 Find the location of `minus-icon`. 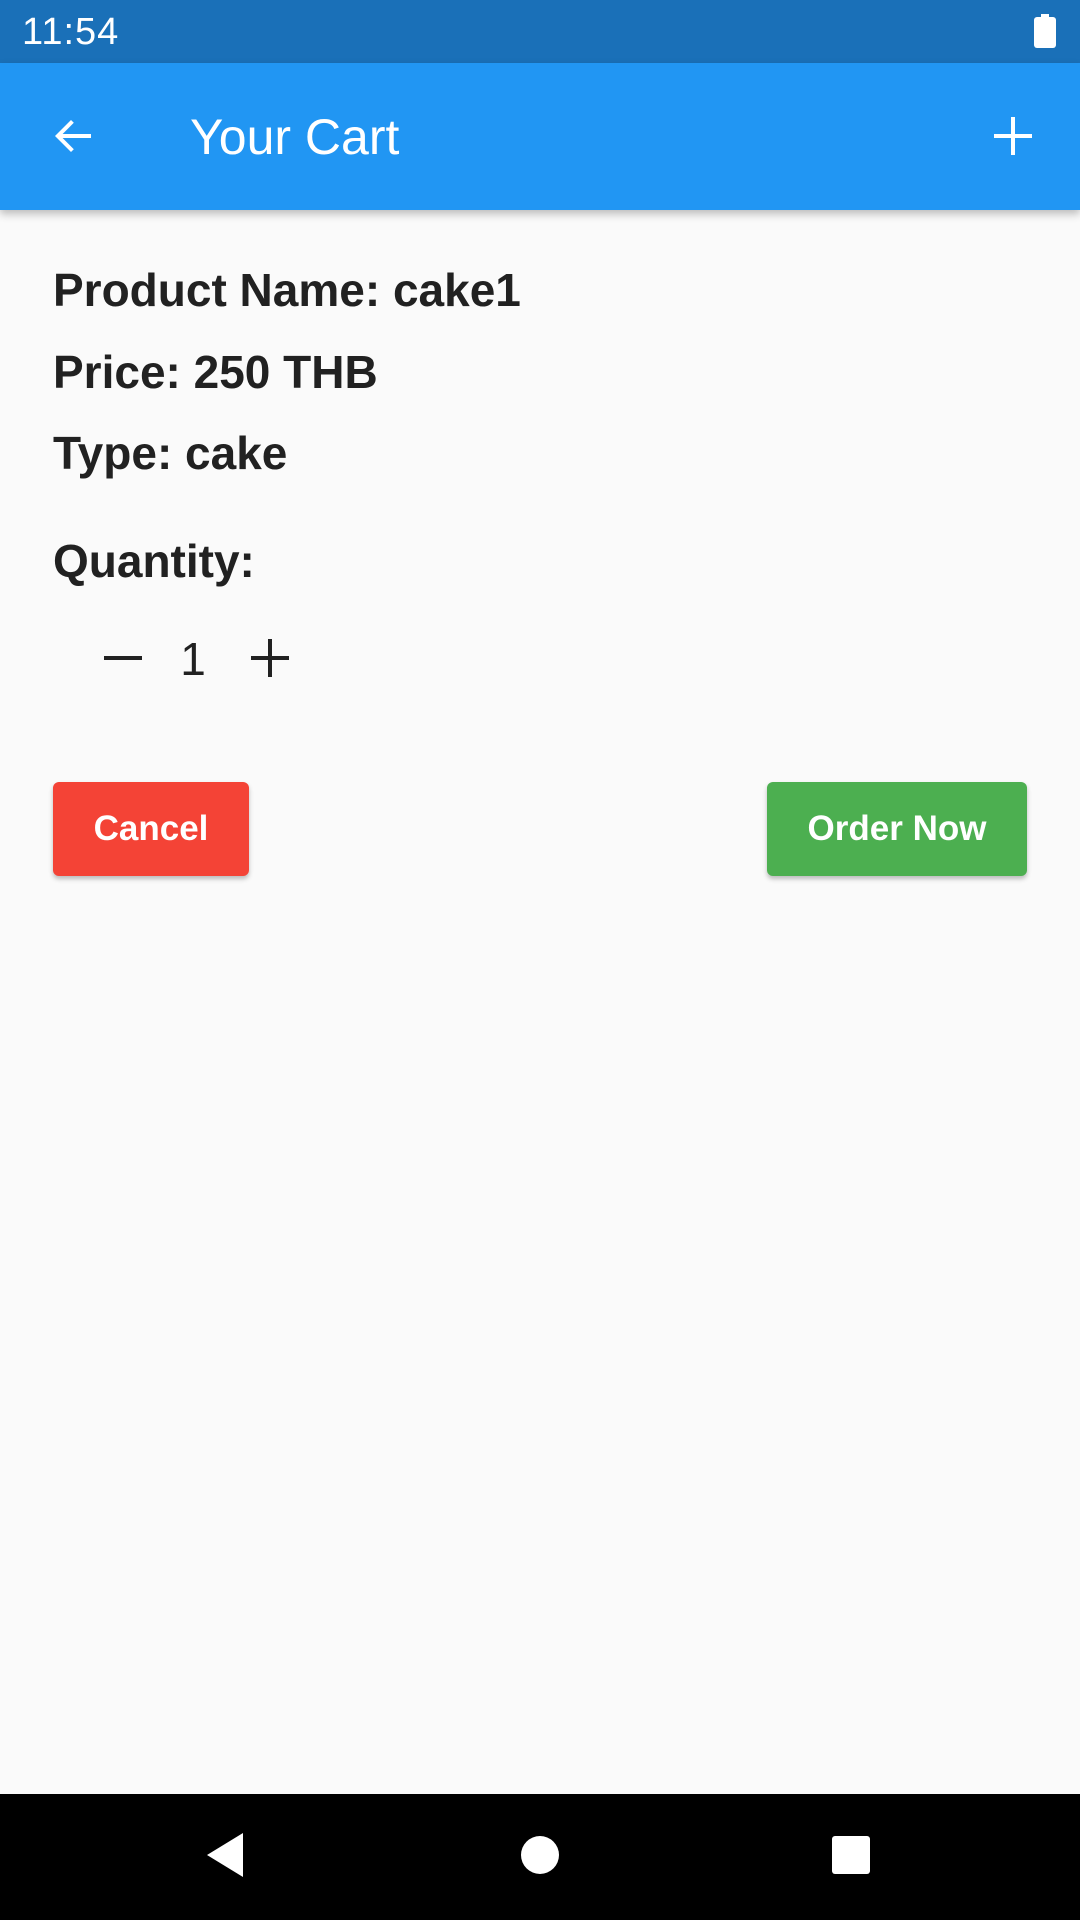

minus-icon is located at coordinates (123, 660).